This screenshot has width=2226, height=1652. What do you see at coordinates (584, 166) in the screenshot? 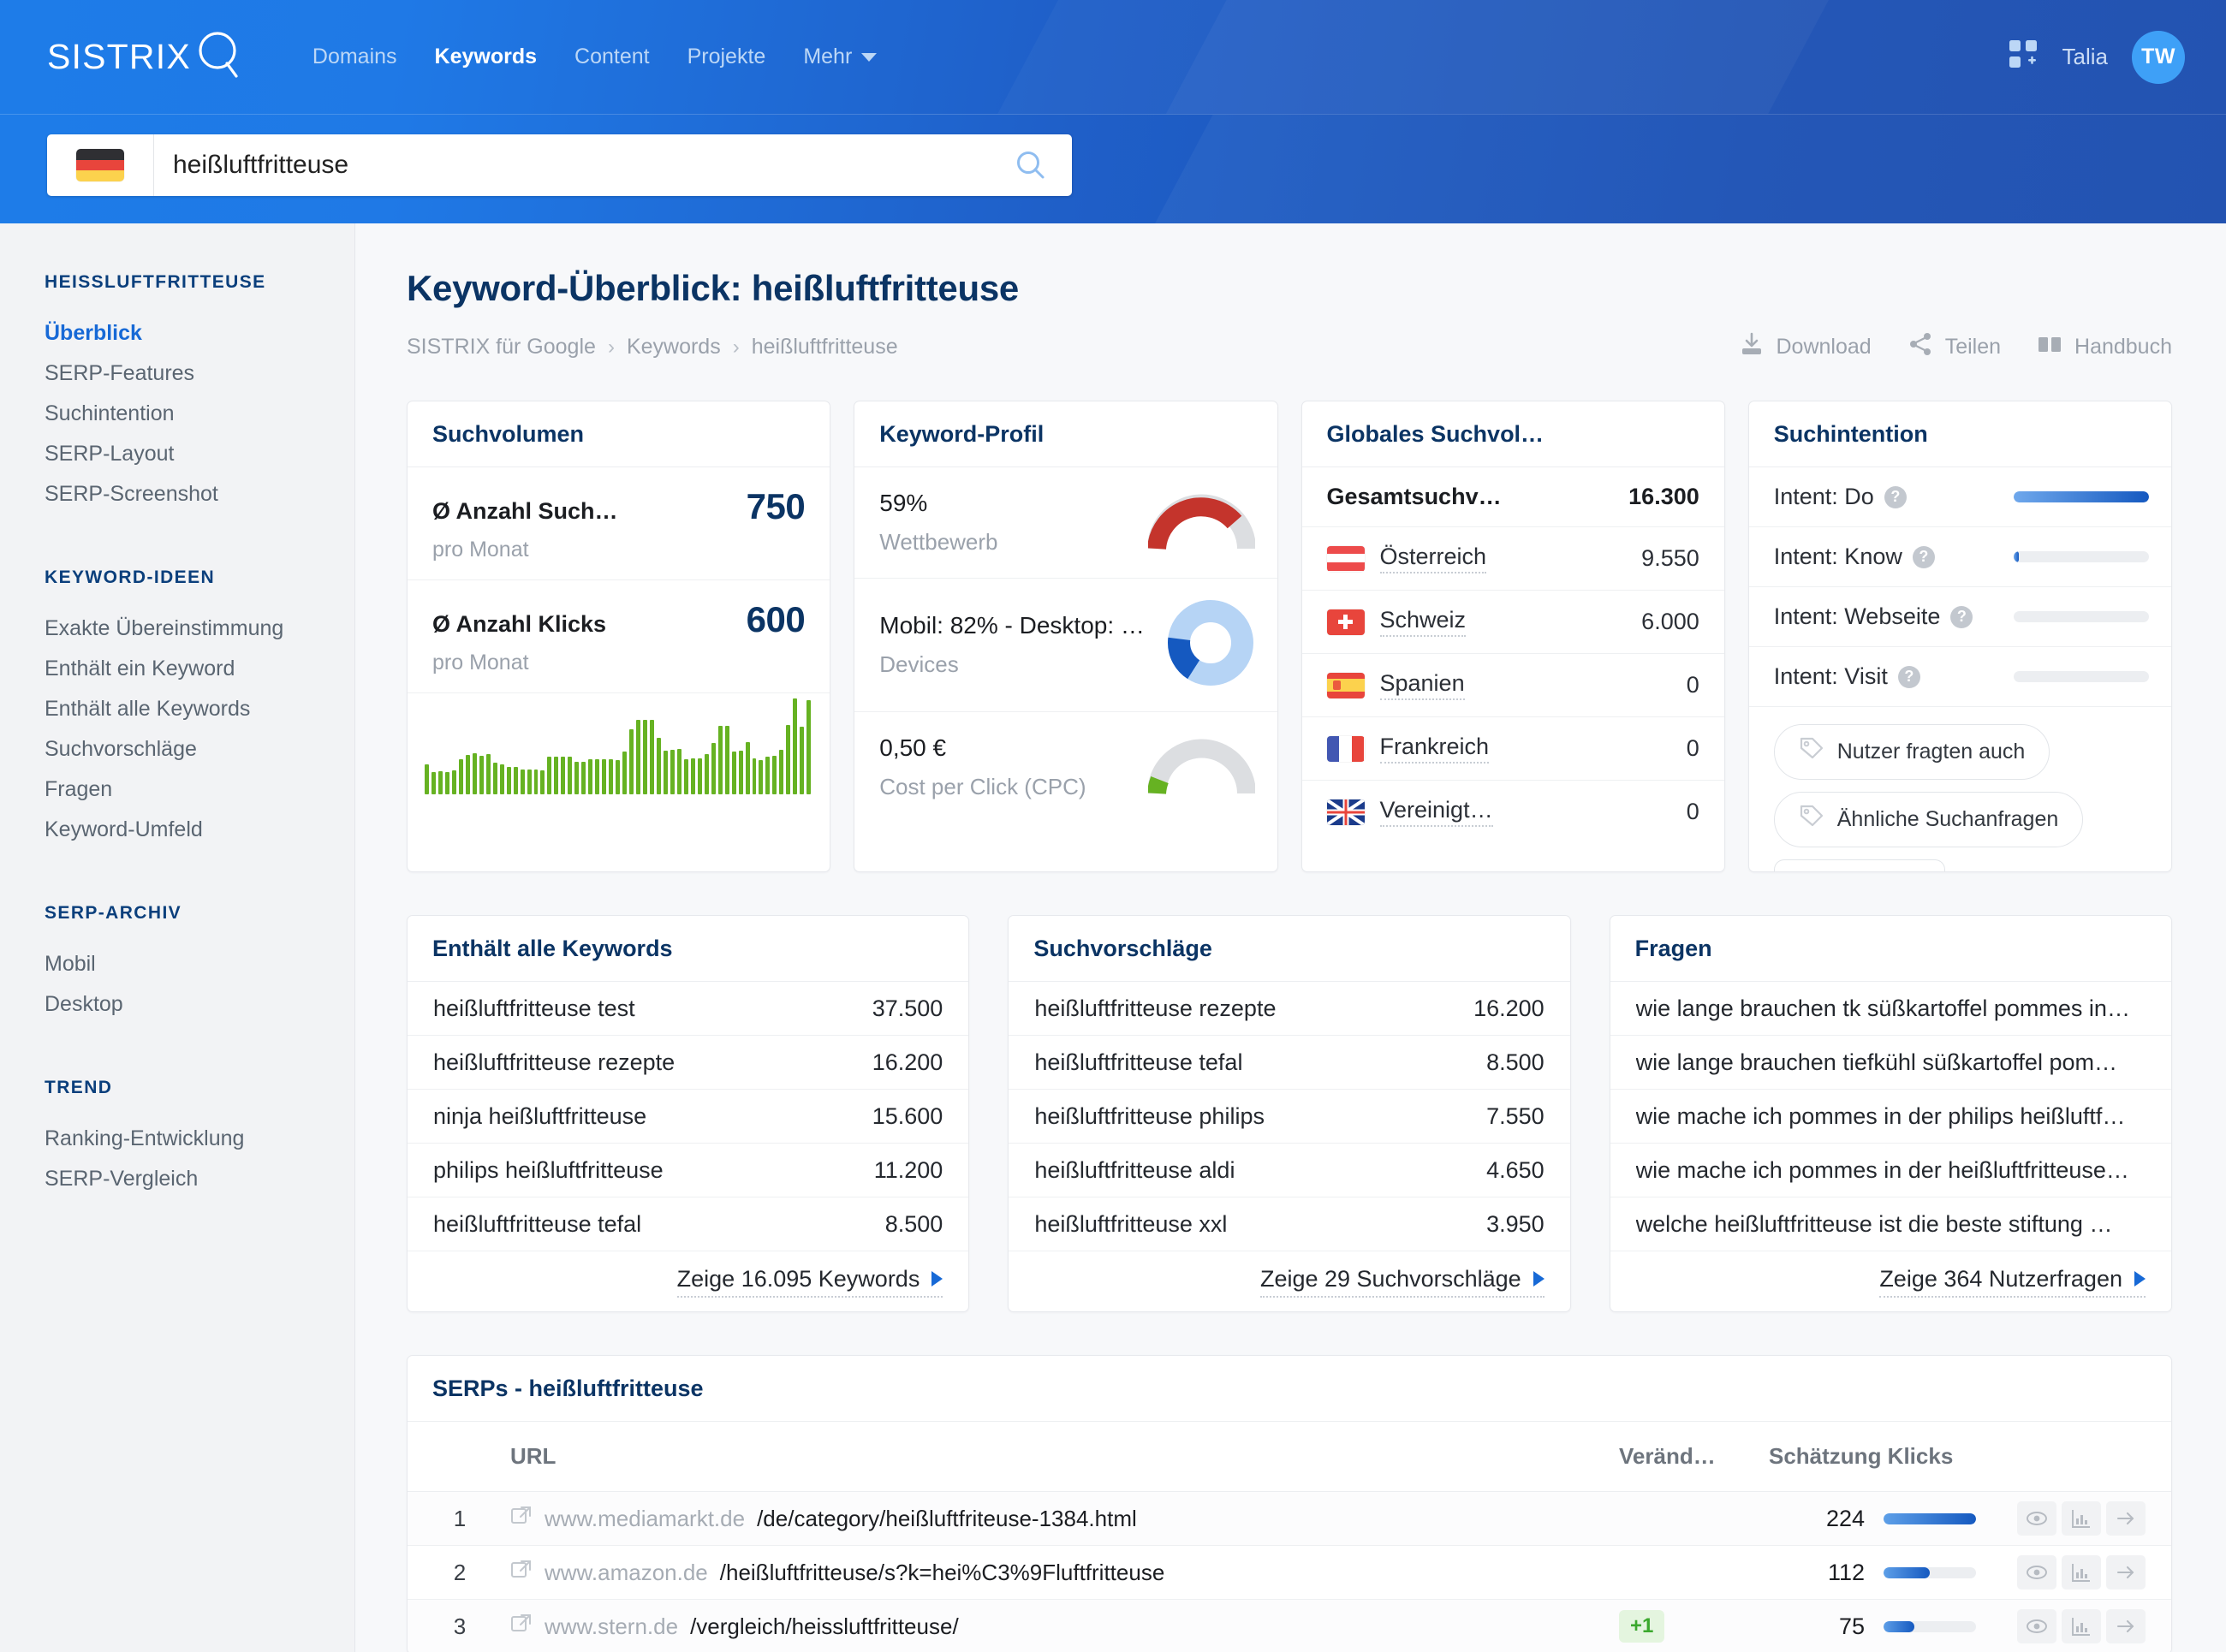
I see `search-input` at bounding box center [584, 166].